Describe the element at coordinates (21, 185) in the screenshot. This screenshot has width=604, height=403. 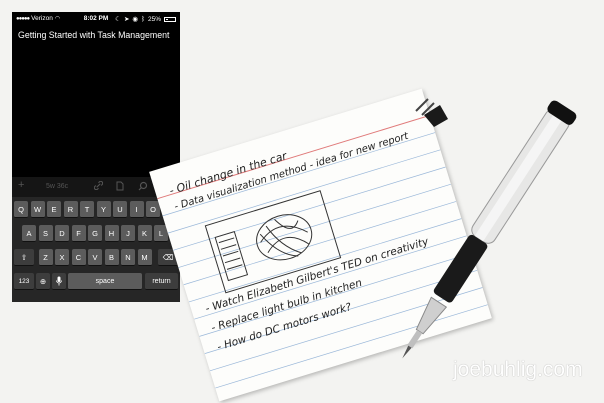
I see `plus-icon: +` at that location.